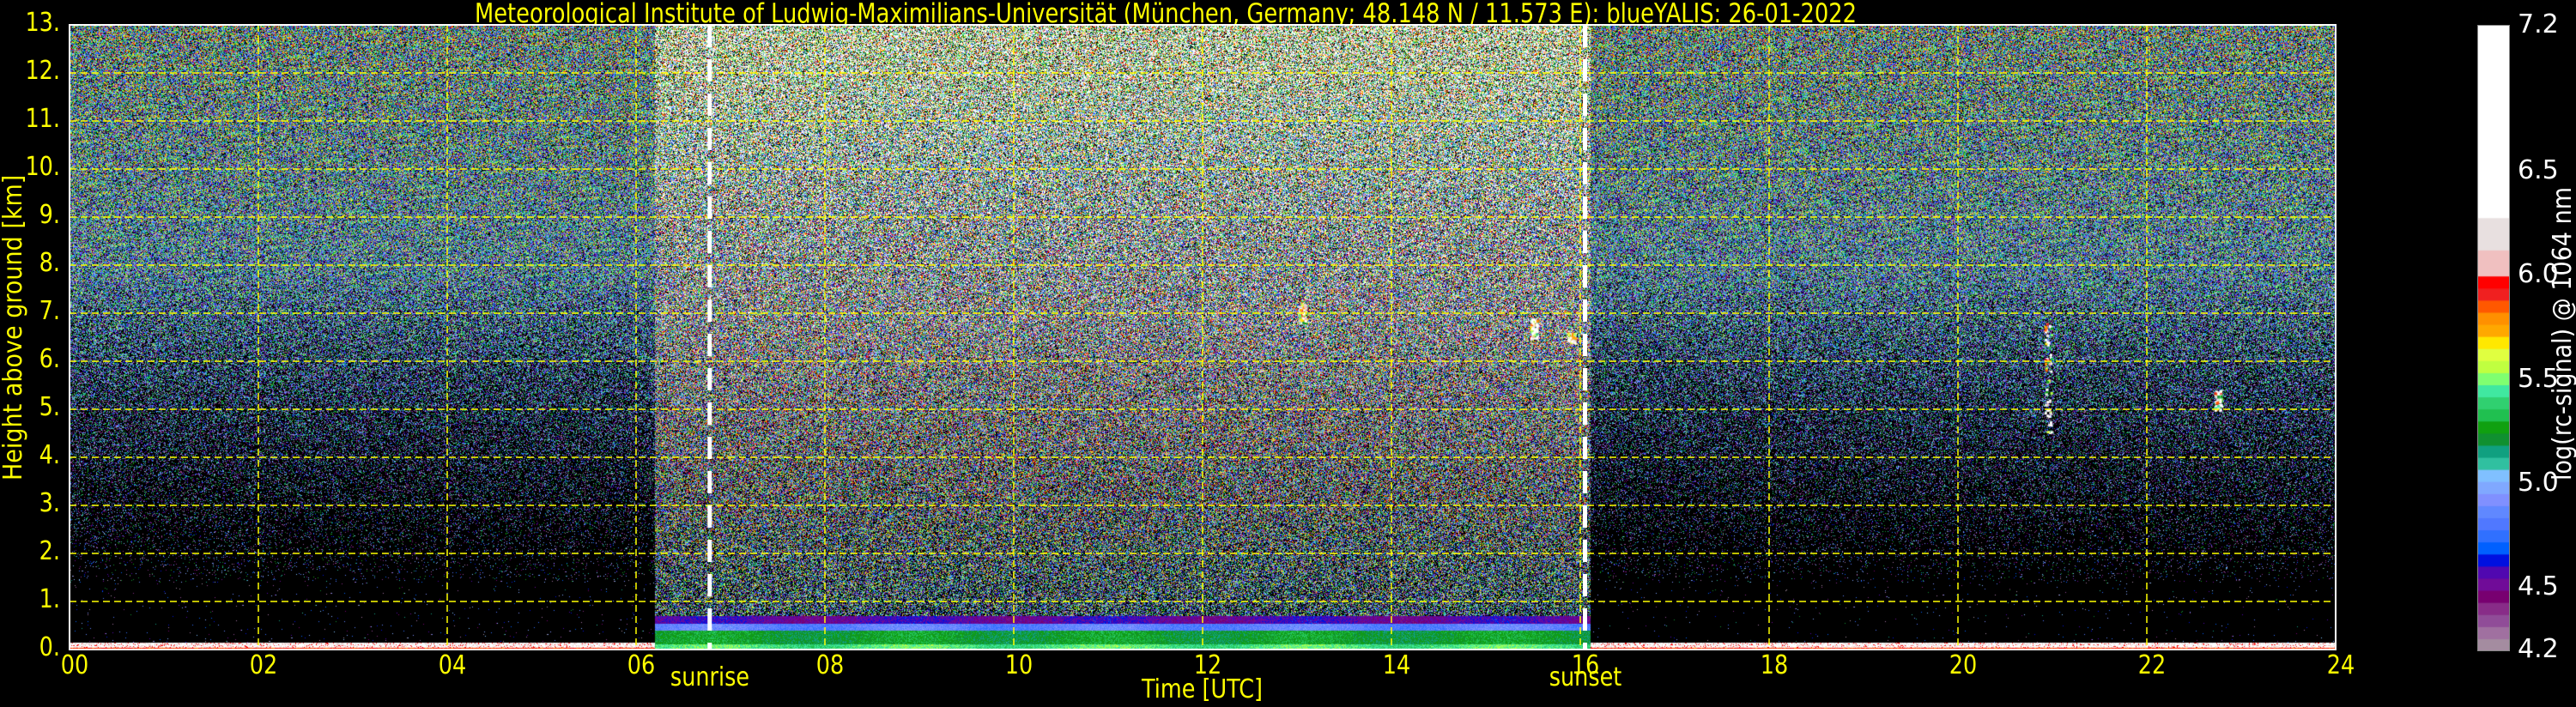 The height and width of the screenshot is (707, 2576). I want to click on colorbar-tick-label: 6.5, so click(2538, 170).